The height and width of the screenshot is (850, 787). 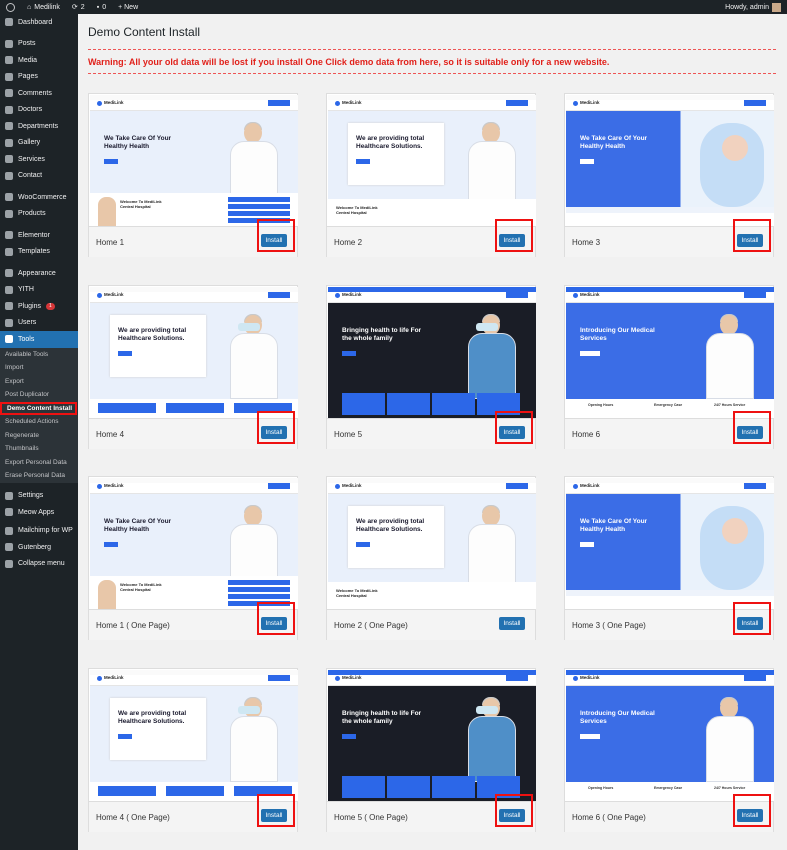 What do you see at coordinates (39, 512) in the screenshot?
I see `sidebar-item-meow-apps: Meow Apps` at bounding box center [39, 512].